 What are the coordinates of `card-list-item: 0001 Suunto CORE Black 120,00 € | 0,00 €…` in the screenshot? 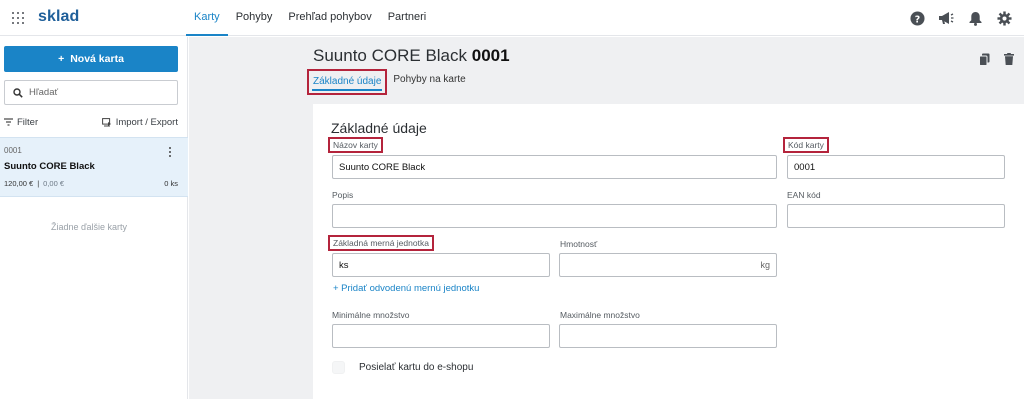 It's located at (94, 167).